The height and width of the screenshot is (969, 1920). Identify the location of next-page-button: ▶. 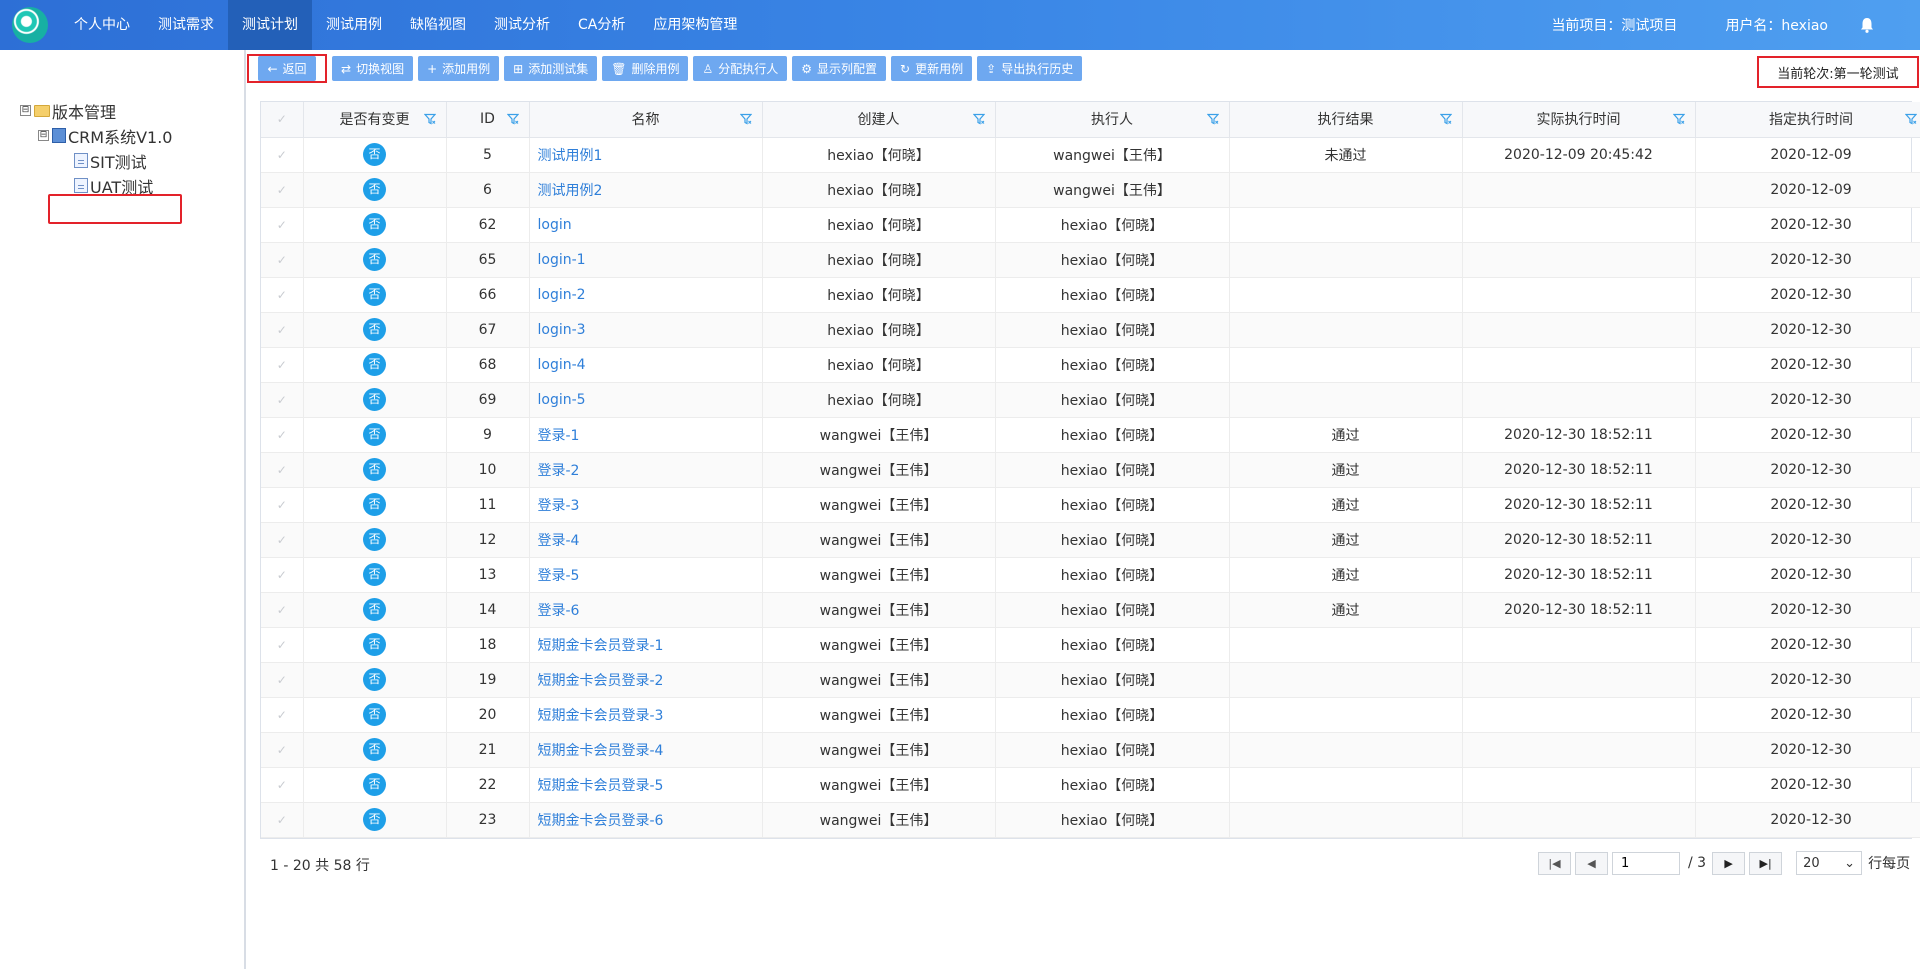
(1729, 863).